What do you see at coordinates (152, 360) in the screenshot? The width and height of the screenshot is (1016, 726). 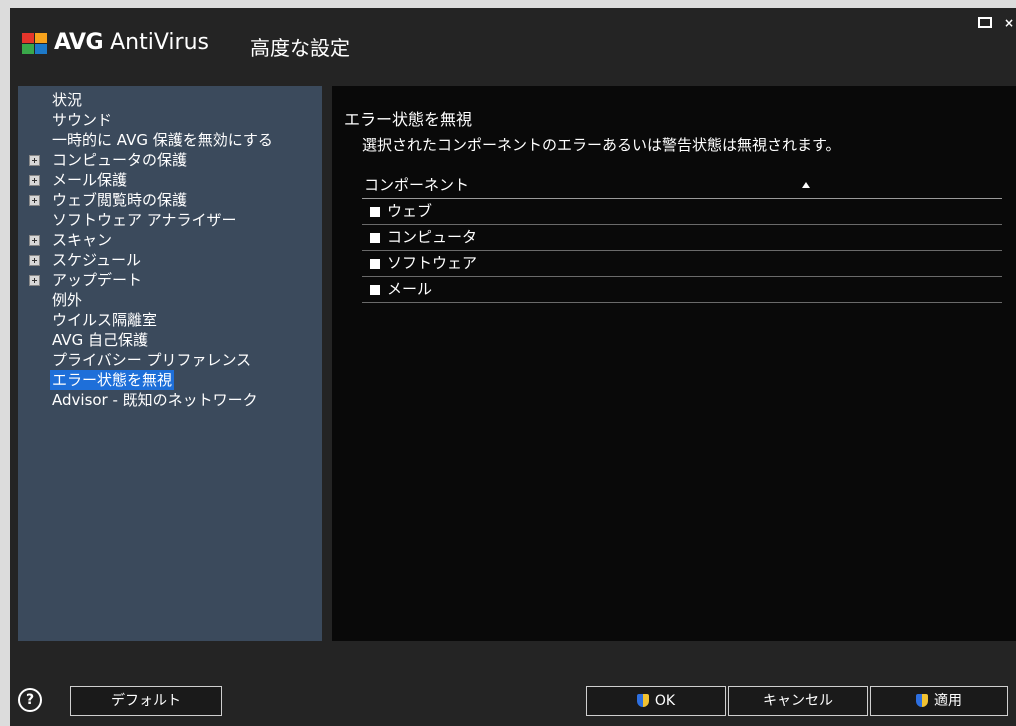 I see `tree-item-label: プライバシー プリファレンス` at bounding box center [152, 360].